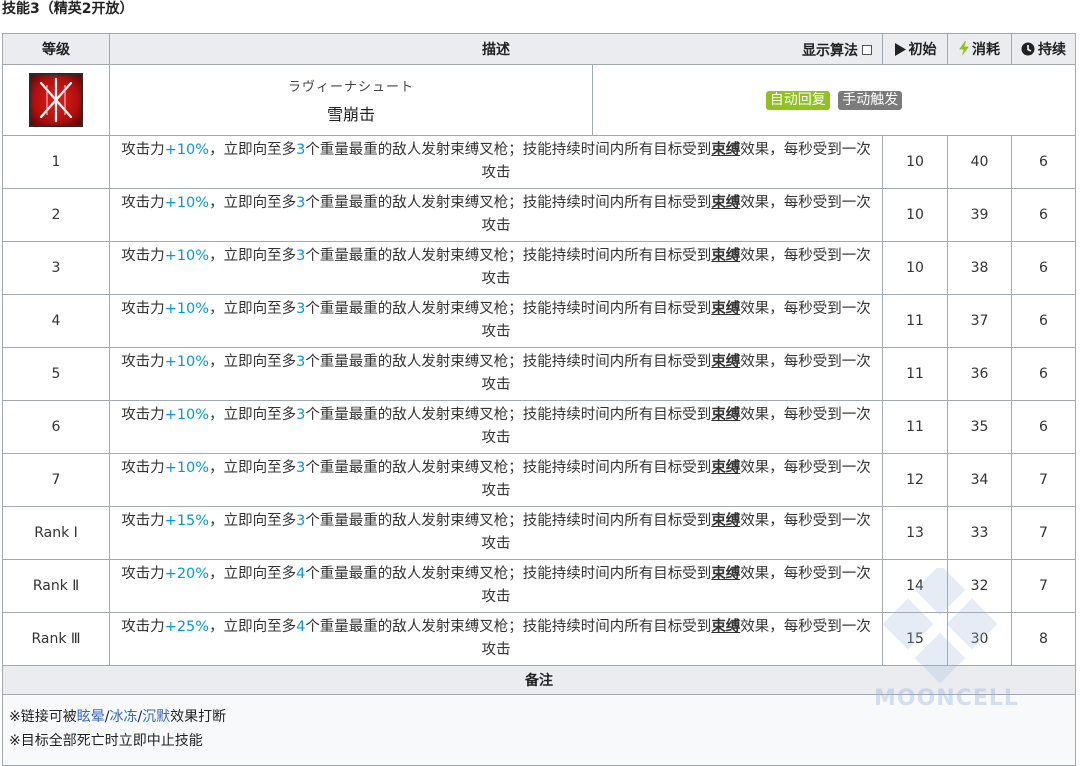  Describe the element at coordinates (187, 521) in the screenshot. I see `desc-atk-value: +15%` at that location.